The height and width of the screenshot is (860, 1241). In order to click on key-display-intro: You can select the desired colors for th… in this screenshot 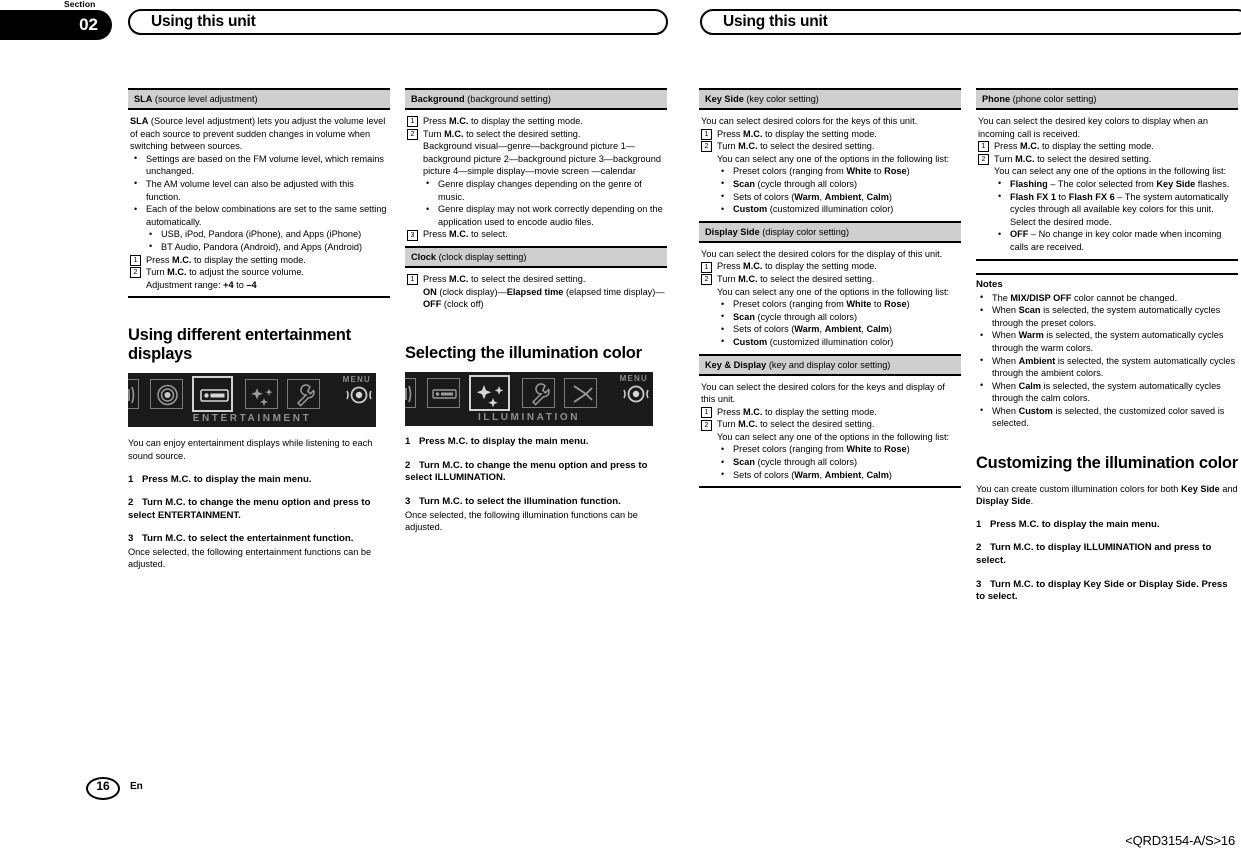, I will do `click(823, 393)`.